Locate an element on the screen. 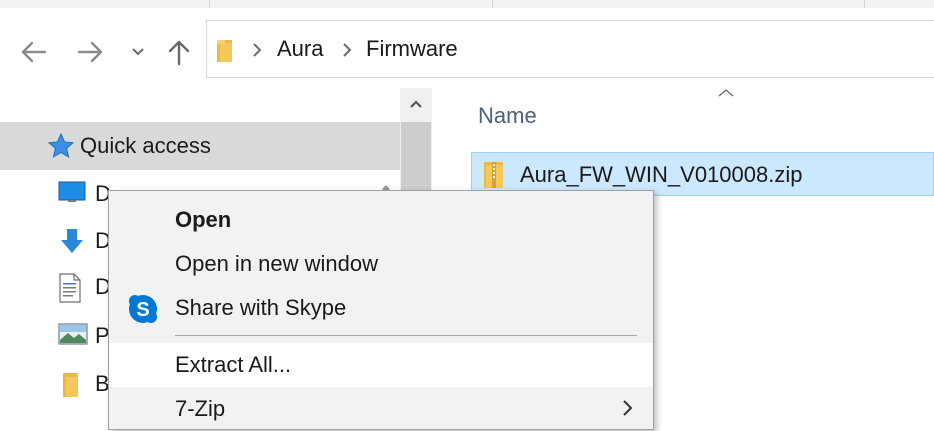 The width and height of the screenshot is (934, 431). forward-button is located at coordinates (91, 52).